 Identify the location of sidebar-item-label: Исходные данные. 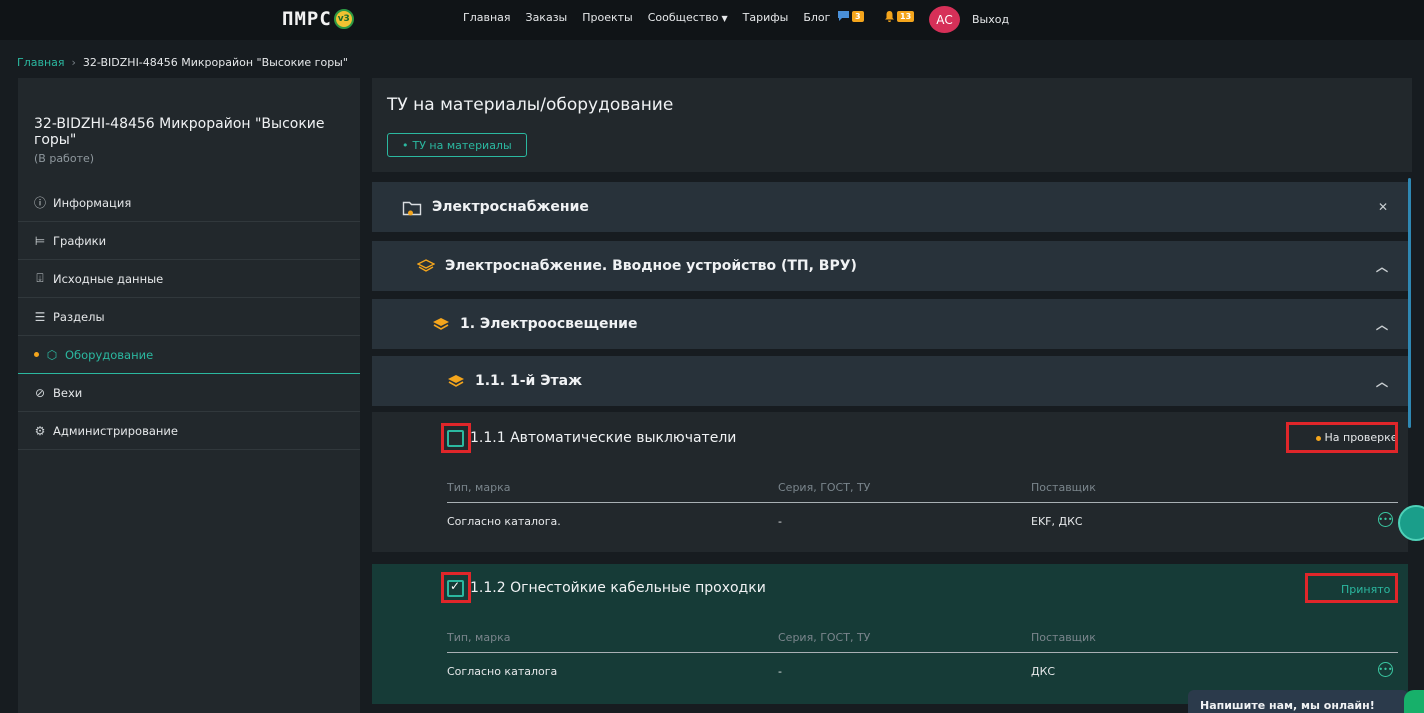
(108, 278).